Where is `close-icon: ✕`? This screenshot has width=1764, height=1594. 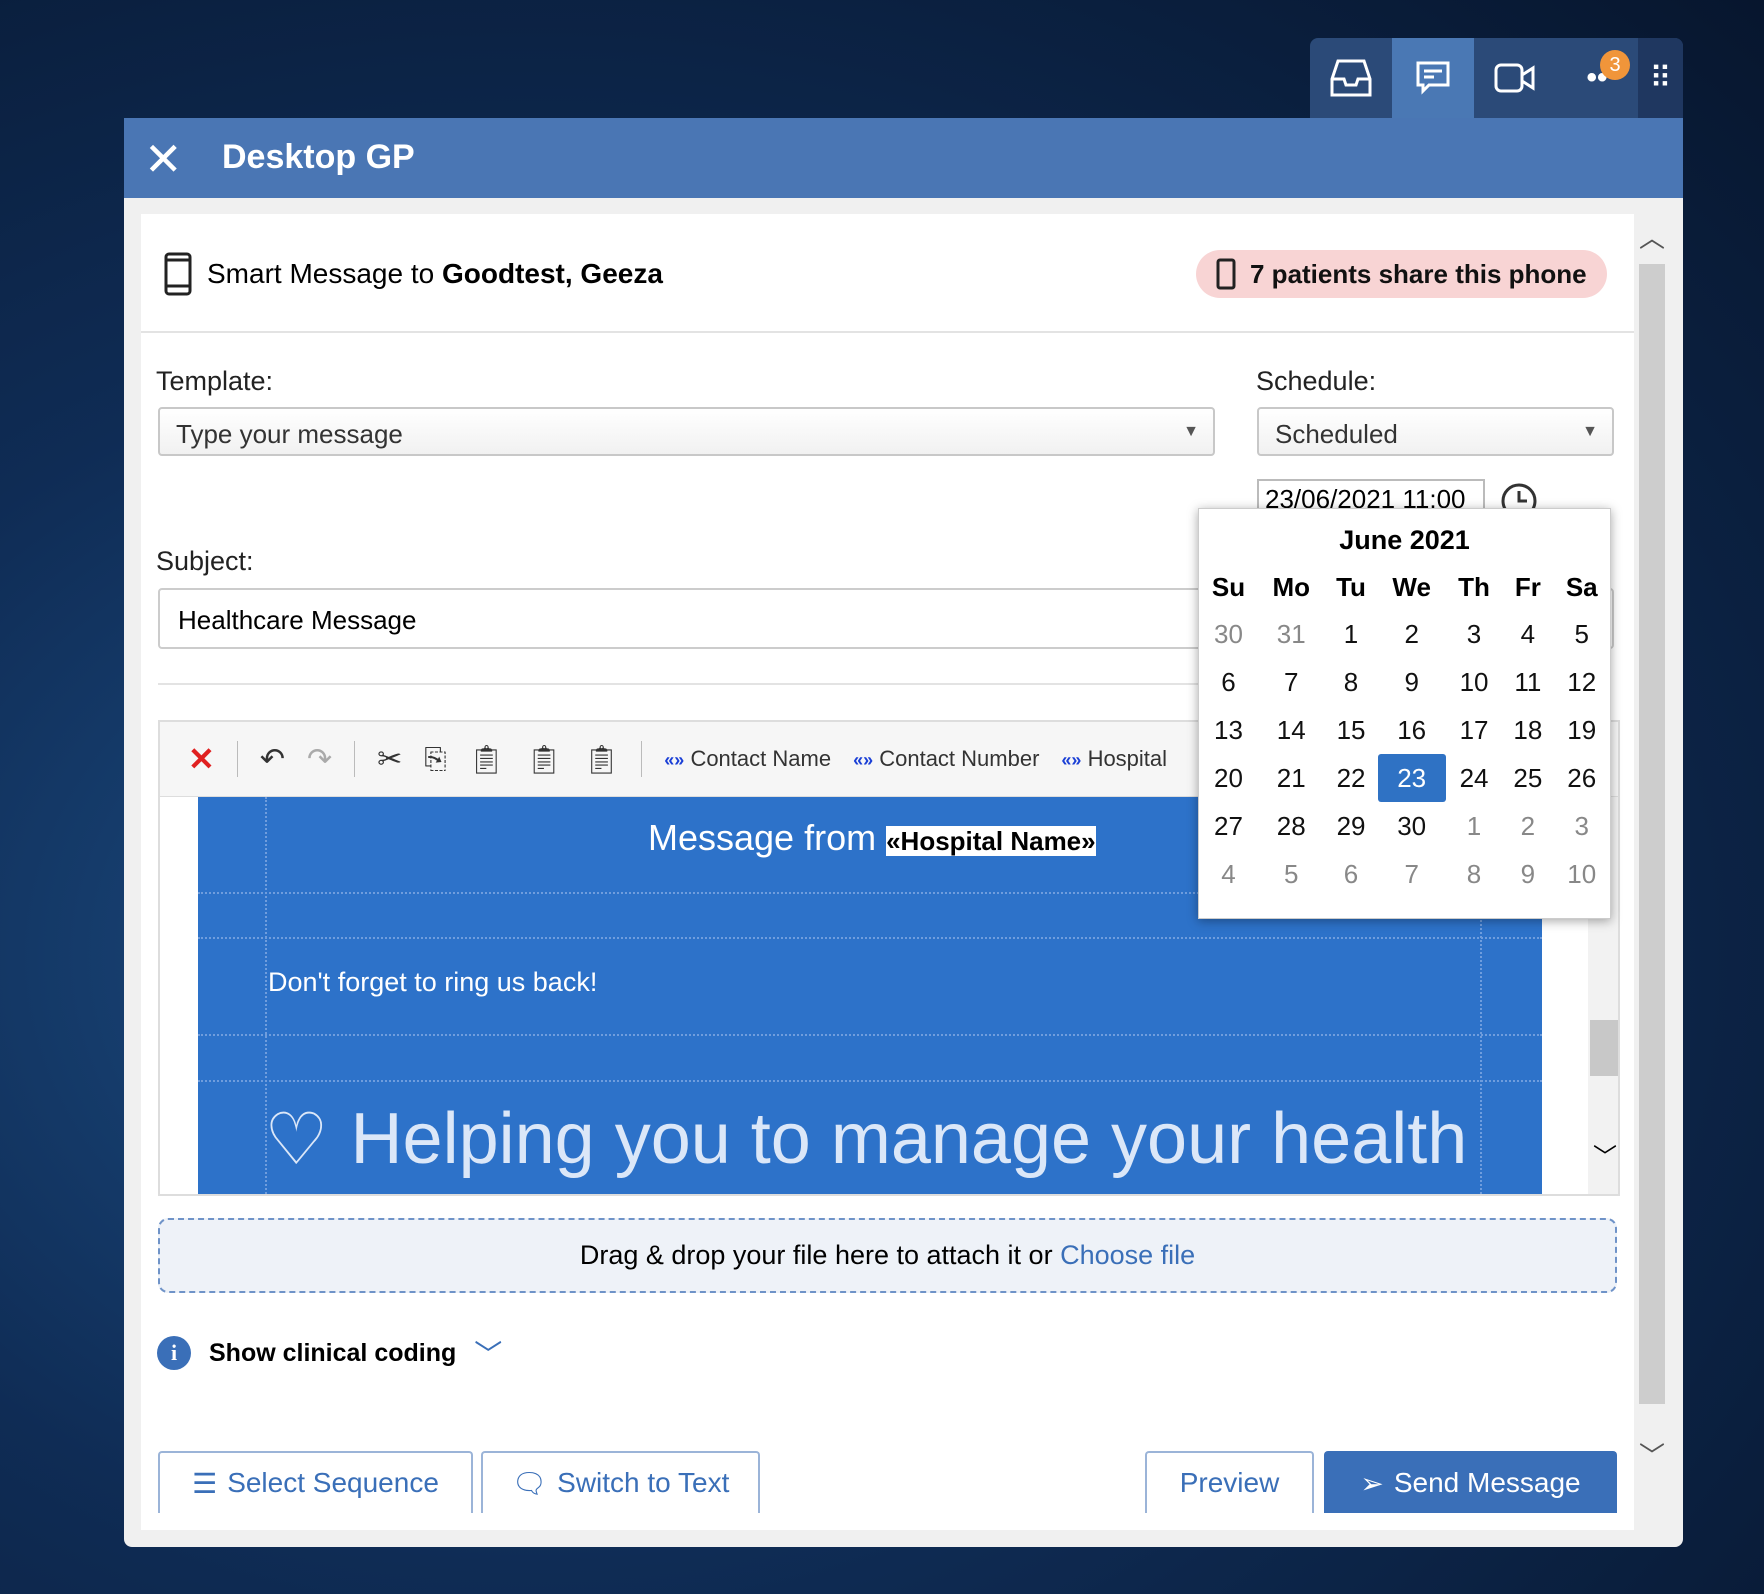 close-icon: ✕ is located at coordinates (163, 159).